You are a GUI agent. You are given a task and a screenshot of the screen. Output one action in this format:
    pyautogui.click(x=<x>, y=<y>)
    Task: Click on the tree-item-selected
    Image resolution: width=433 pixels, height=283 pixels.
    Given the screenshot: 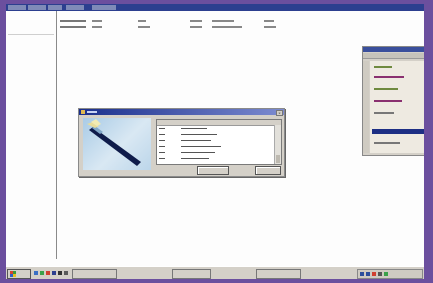 What is the action you would take?
    pyautogui.click(x=398, y=131)
    